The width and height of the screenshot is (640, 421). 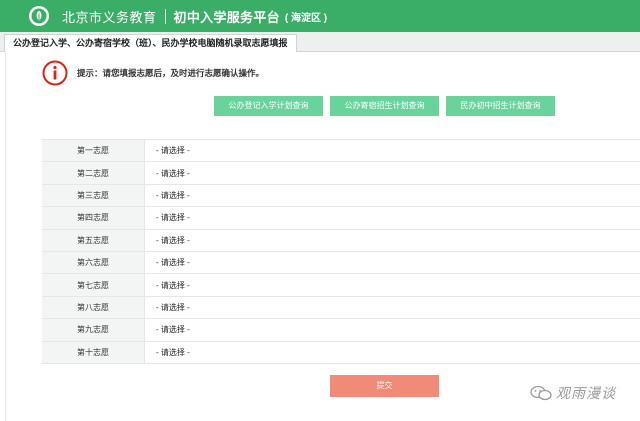 What do you see at coordinates (268, 106) in the screenshot?
I see `public-registration-plan-button: 公办登记入学计划查询` at bounding box center [268, 106].